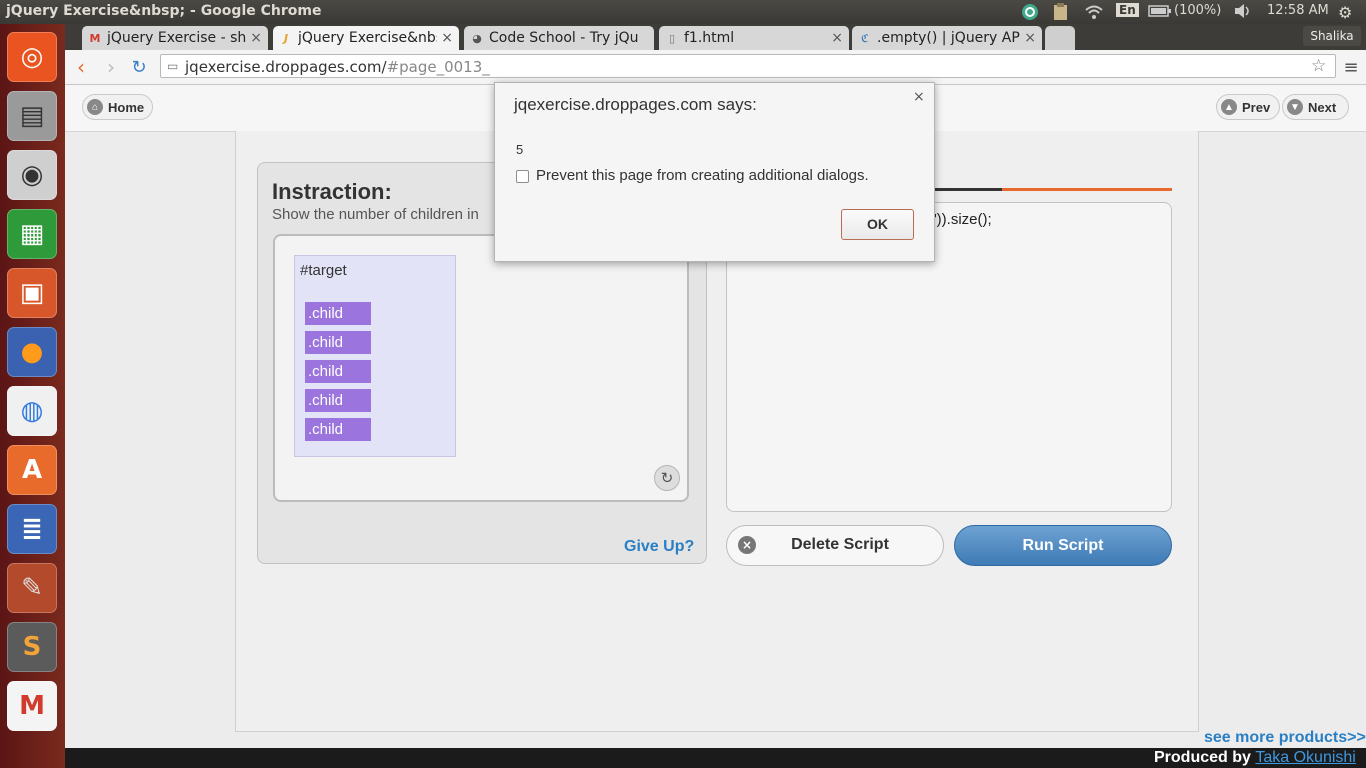  I want to click on chrome-icon: ◍, so click(32, 411).